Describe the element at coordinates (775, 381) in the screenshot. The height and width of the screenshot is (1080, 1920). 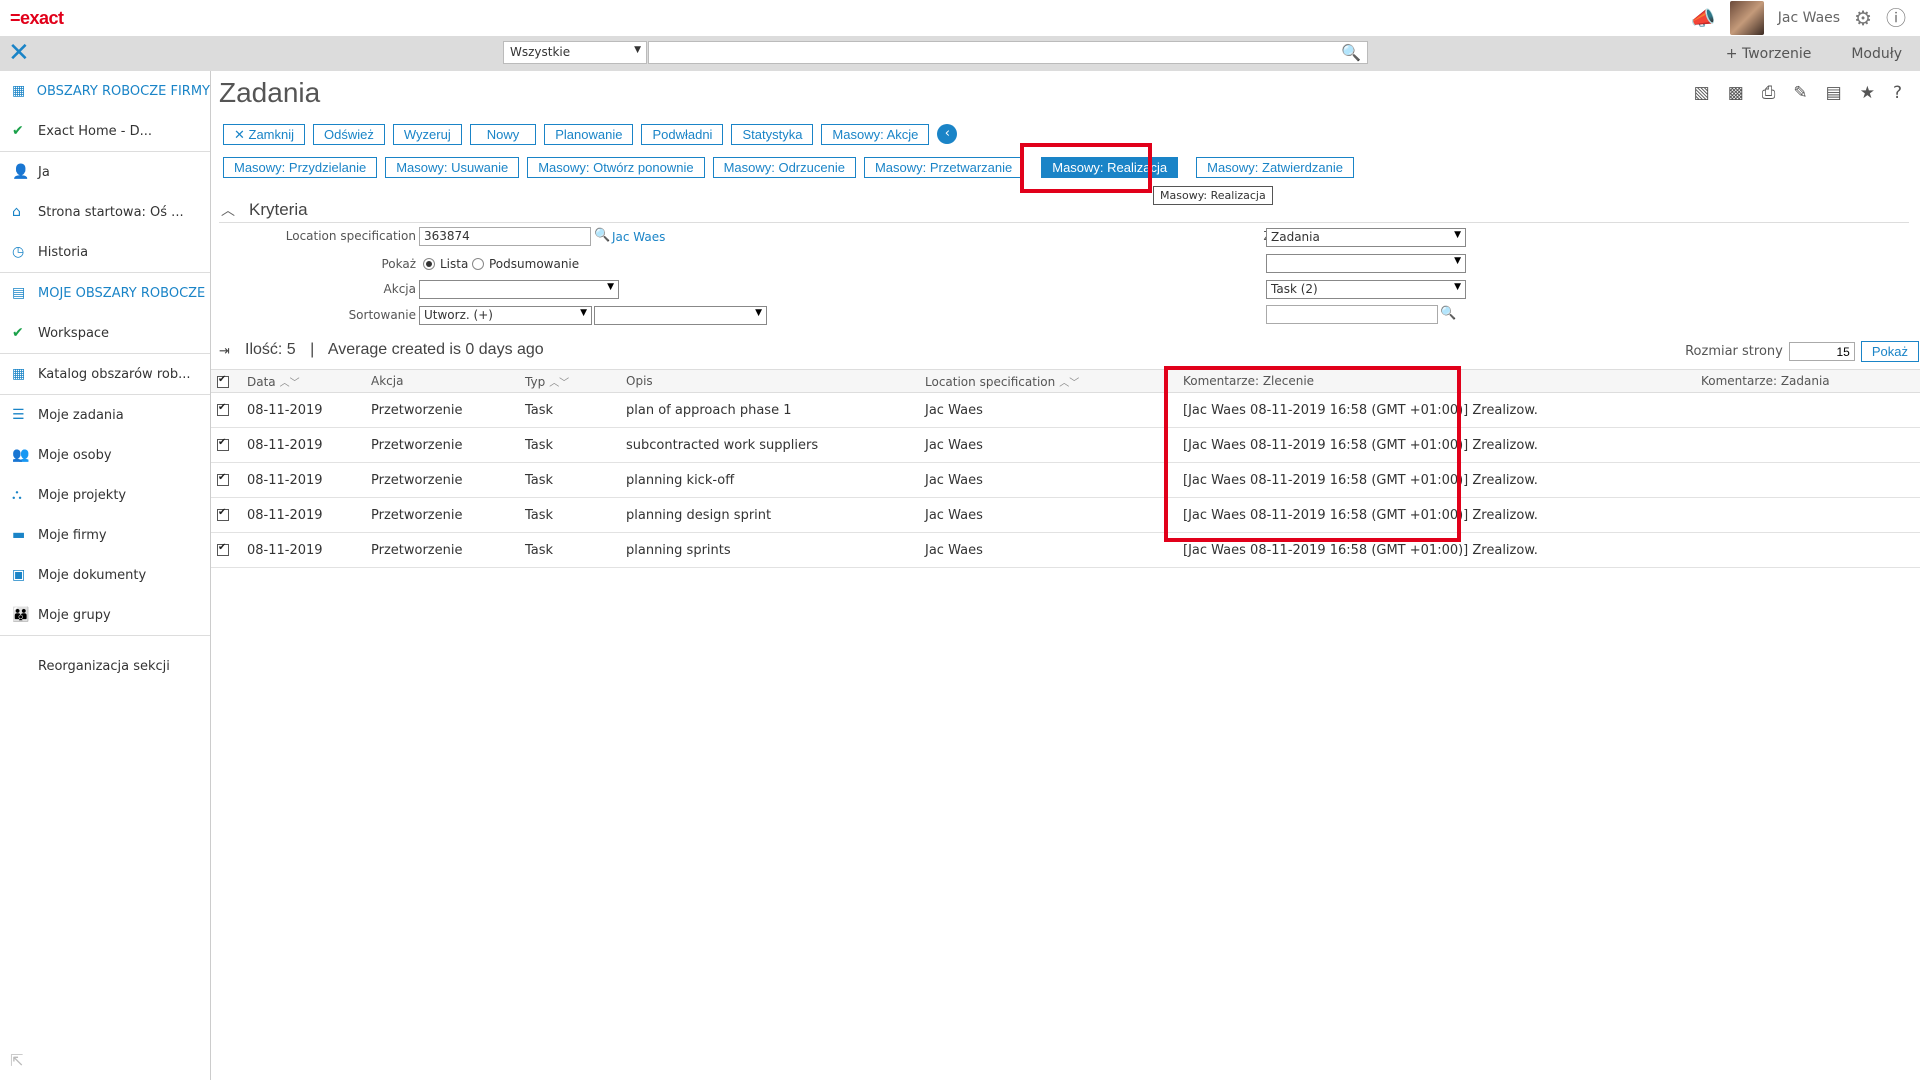
I see `description-header: Opis` at that location.